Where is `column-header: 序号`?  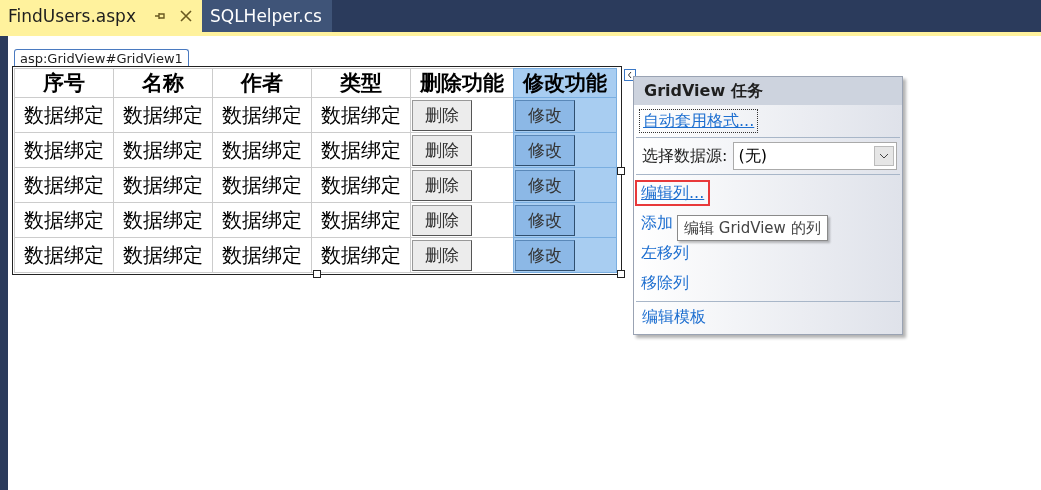
column-header: 序号 is located at coordinates (64, 83).